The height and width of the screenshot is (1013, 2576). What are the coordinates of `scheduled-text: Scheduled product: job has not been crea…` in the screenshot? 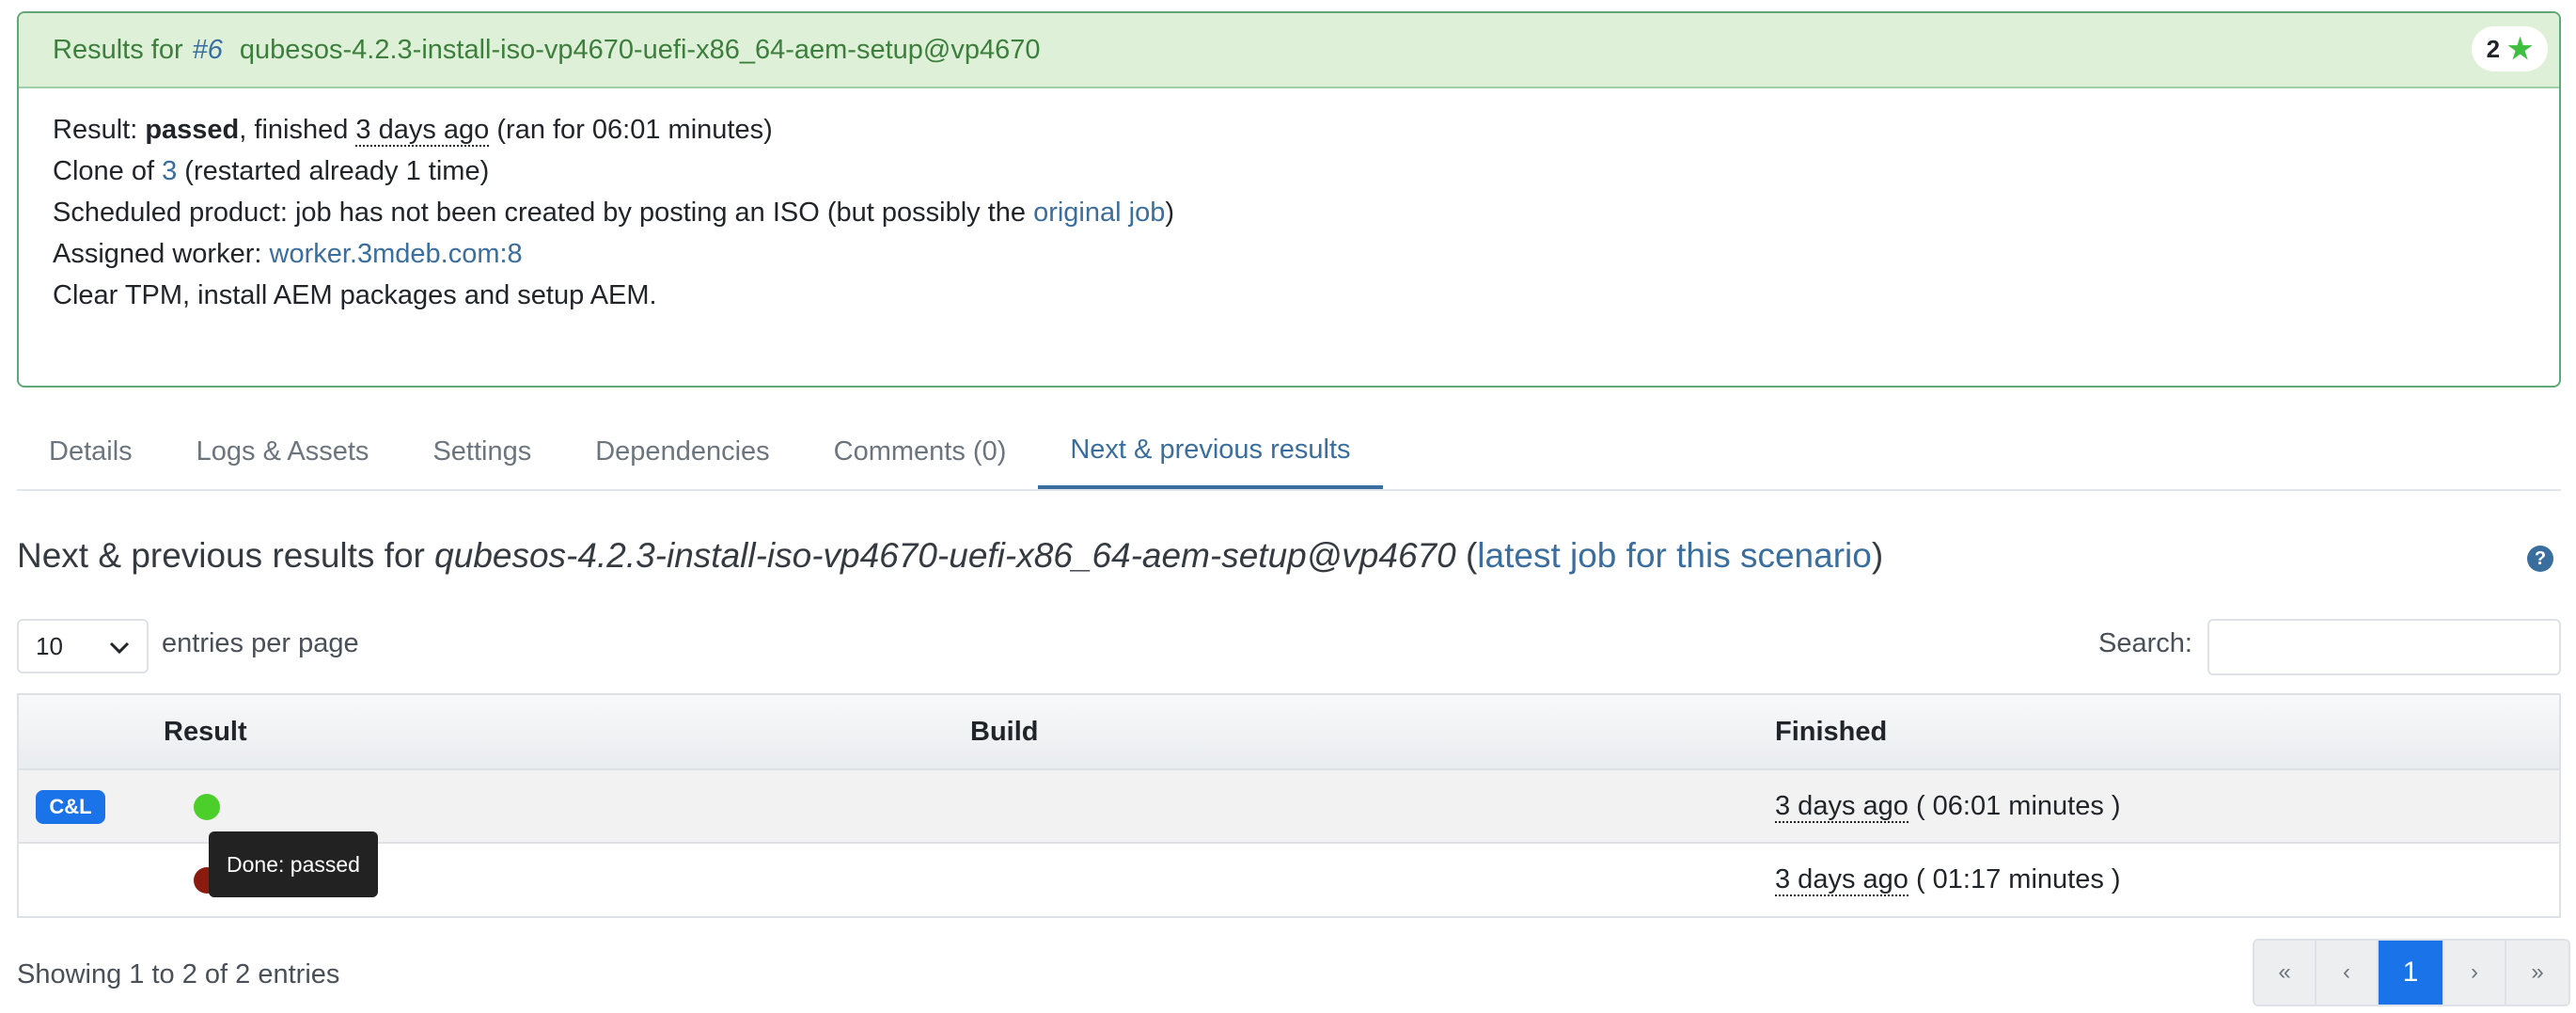 It's located at (540, 213).